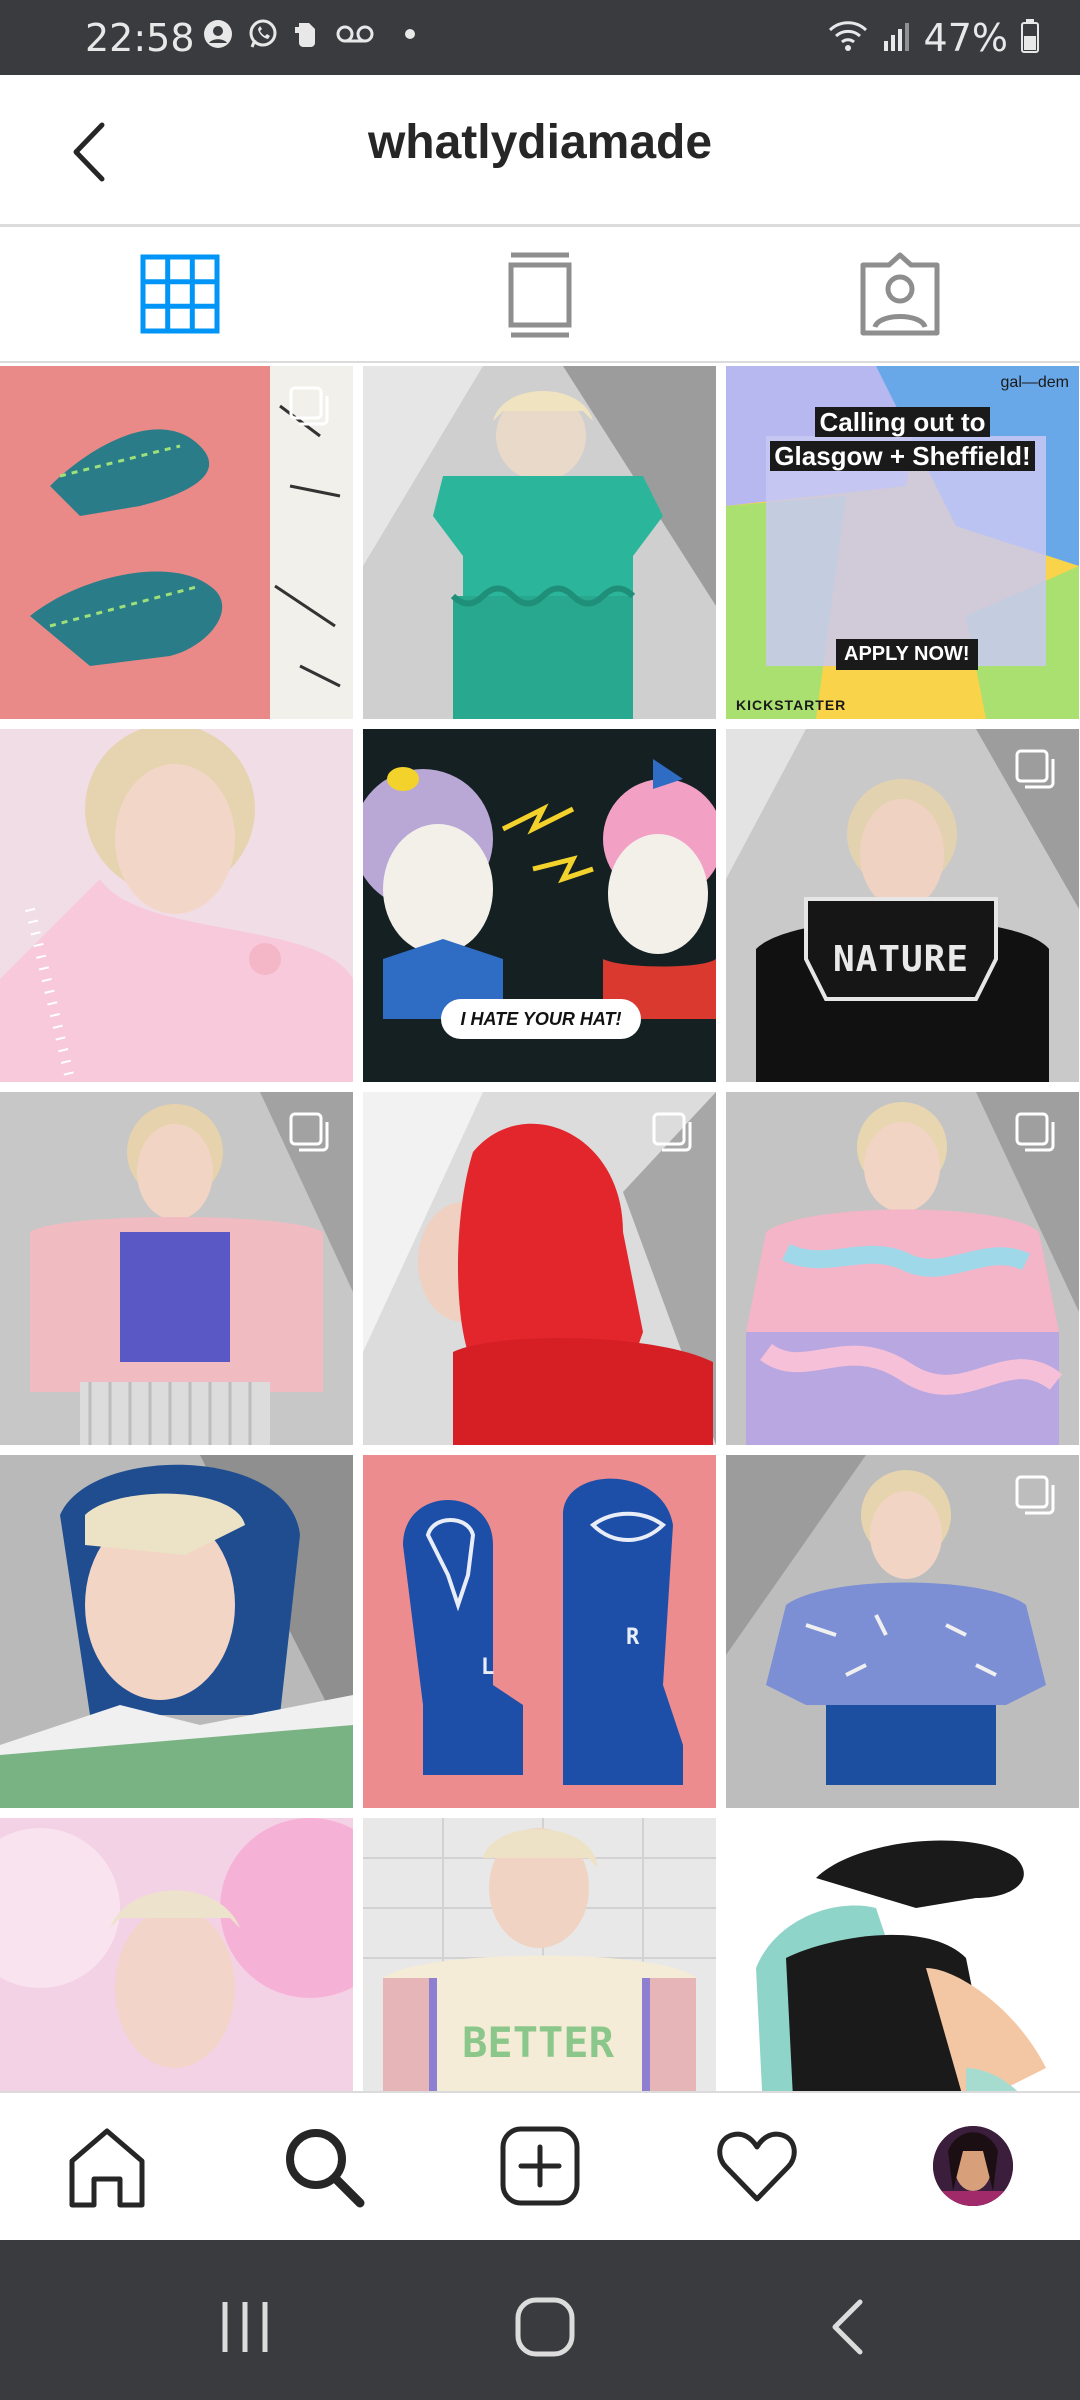  I want to click on post-title-line2: Glasgow + Sheffield!, so click(902, 456).